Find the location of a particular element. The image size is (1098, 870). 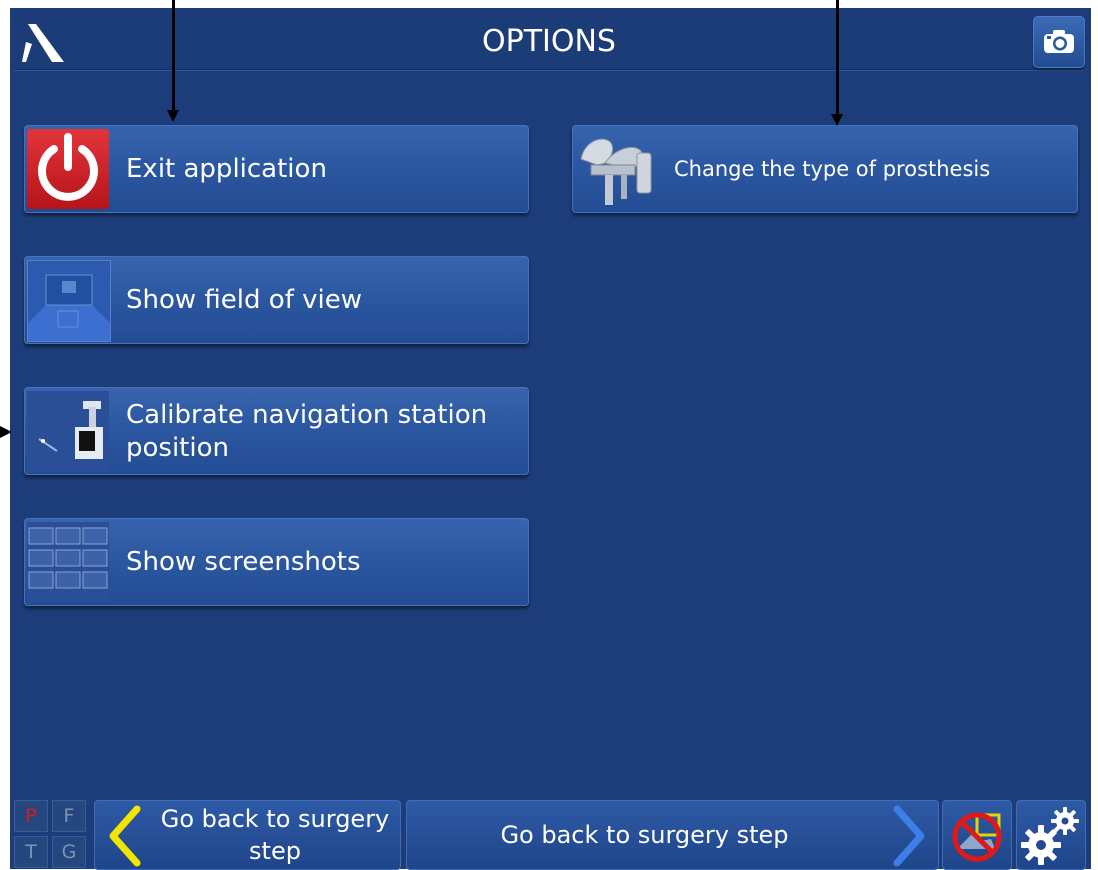

indicator-g: G is located at coordinates (69, 852).